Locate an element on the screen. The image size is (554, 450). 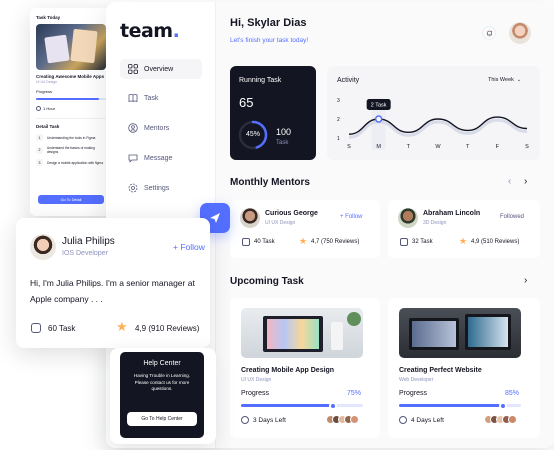
task-today-title: Task Today is located at coordinates (48, 17).